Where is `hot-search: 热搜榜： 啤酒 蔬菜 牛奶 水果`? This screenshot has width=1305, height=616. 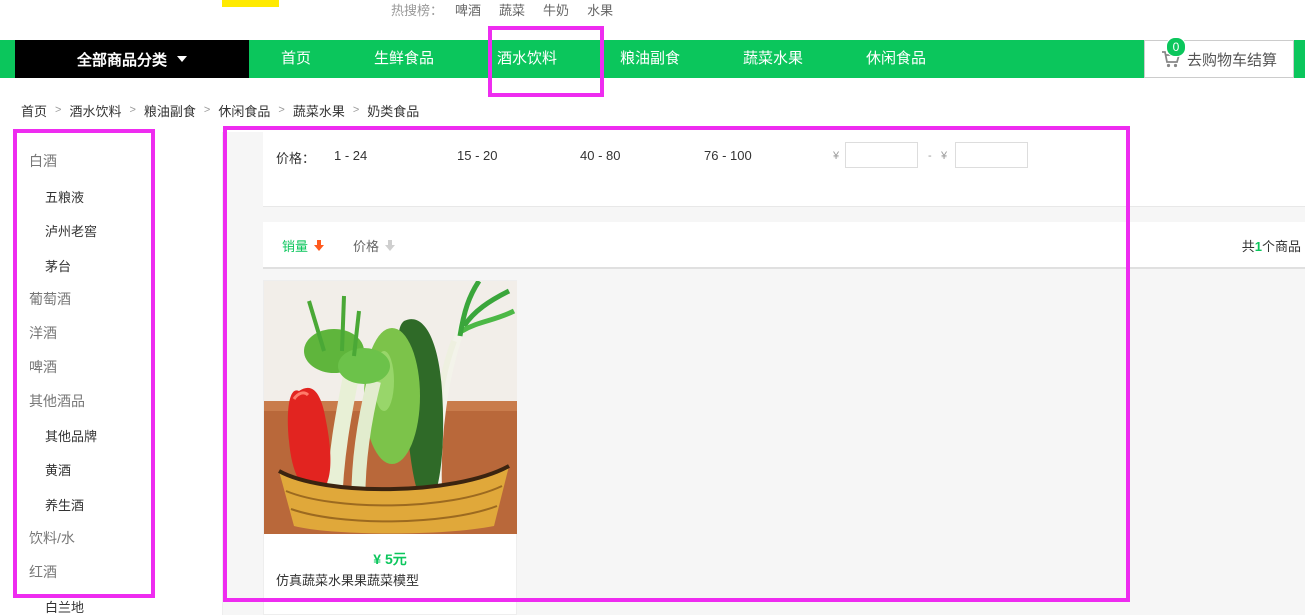 hot-search: 热搜榜： 啤酒 蔬菜 牛奶 水果 is located at coordinates (511, 9).